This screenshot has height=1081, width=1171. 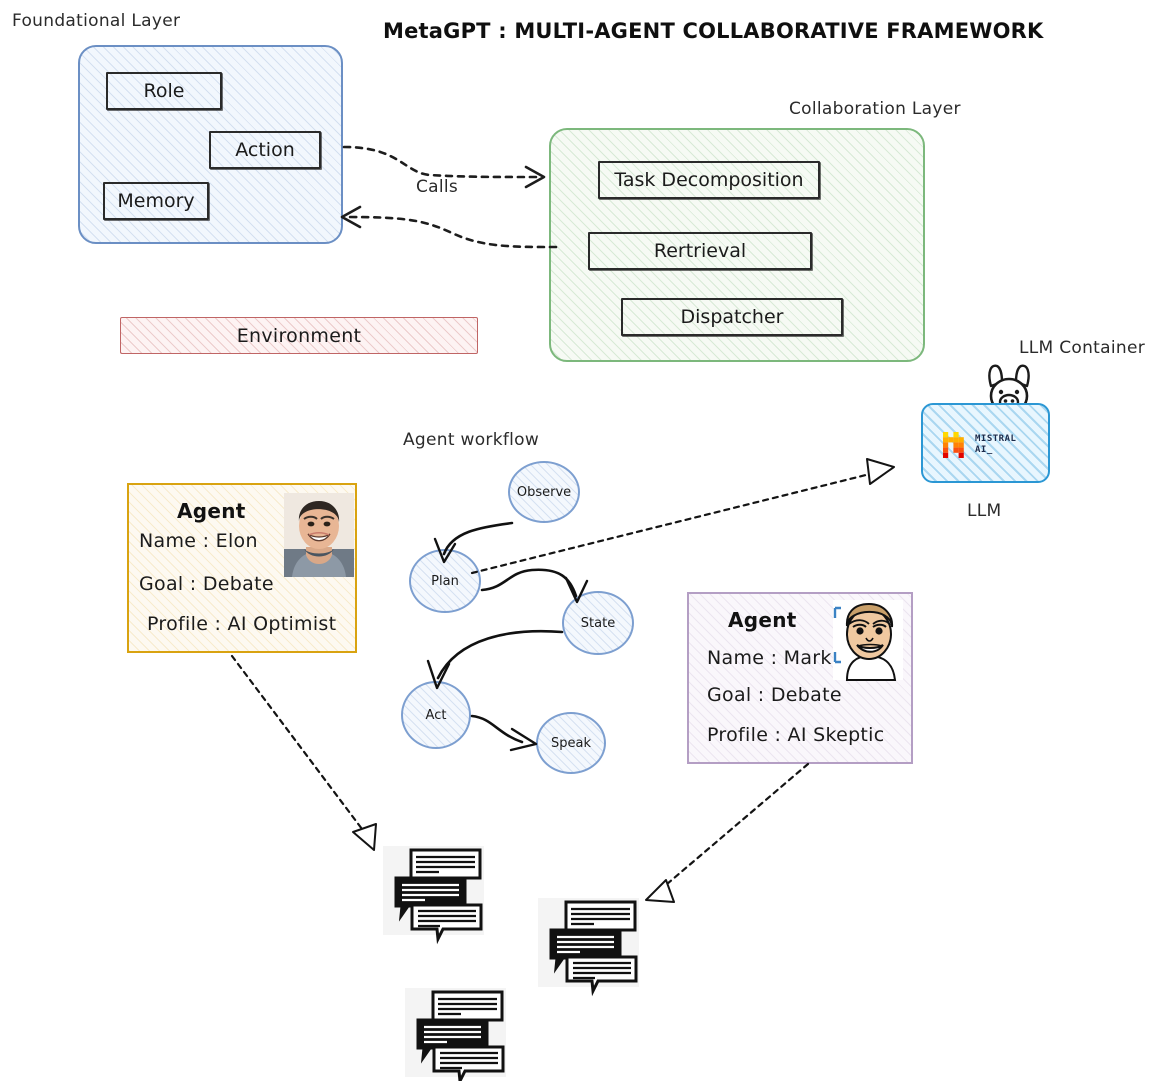 What do you see at coordinates (433, 895) in the screenshot?
I see `chat-icon-elon` at bounding box center [433, 895].